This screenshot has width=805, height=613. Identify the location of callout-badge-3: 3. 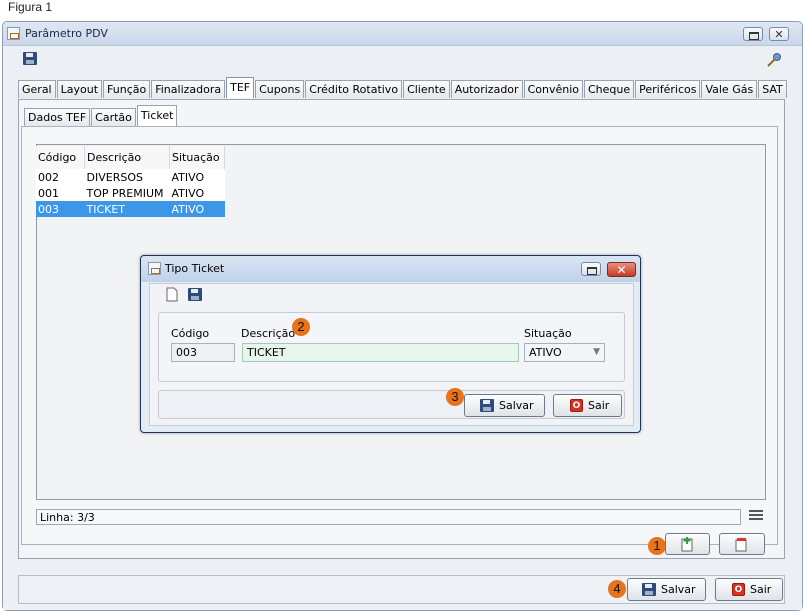
(455, 397).